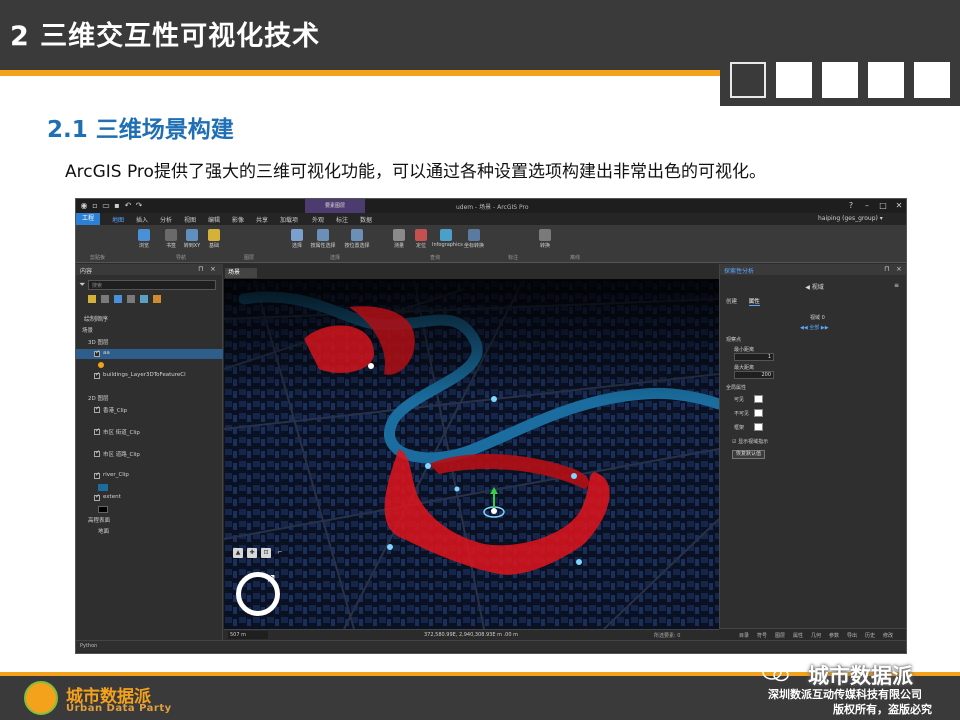 The height and width of the screenshot is (720, 960). I want to click on convert-button: 转换, so click(545, 239).